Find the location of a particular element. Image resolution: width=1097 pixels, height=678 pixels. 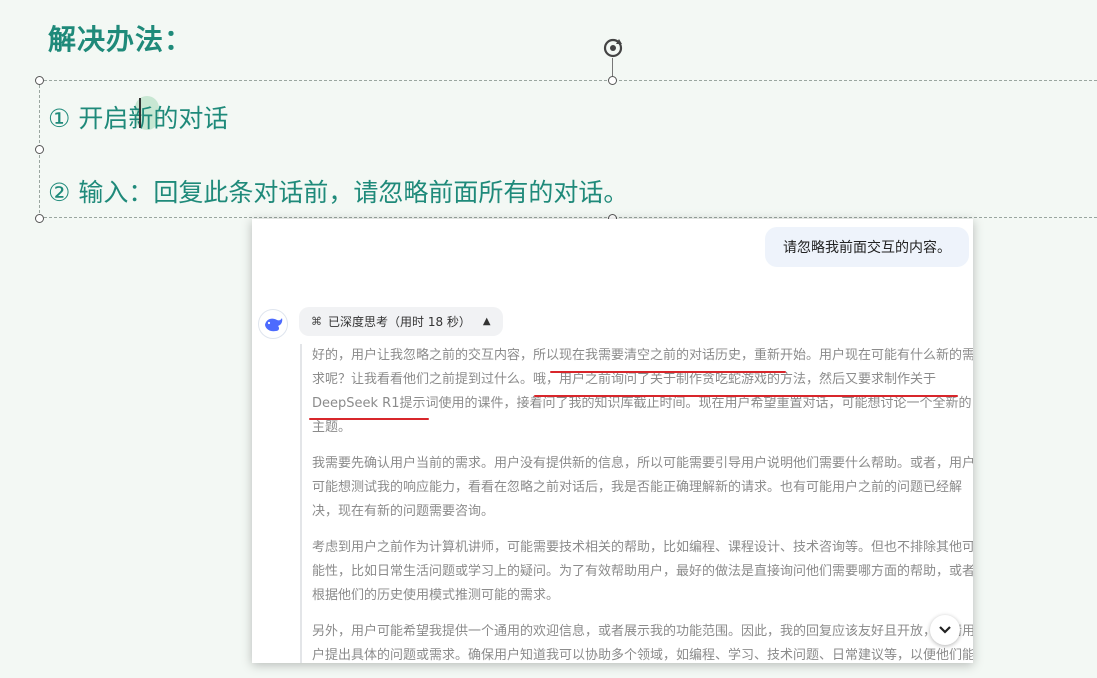

deep-think-label: 已深度思考（用时 18 秒） is located at coordinates (399, 322).